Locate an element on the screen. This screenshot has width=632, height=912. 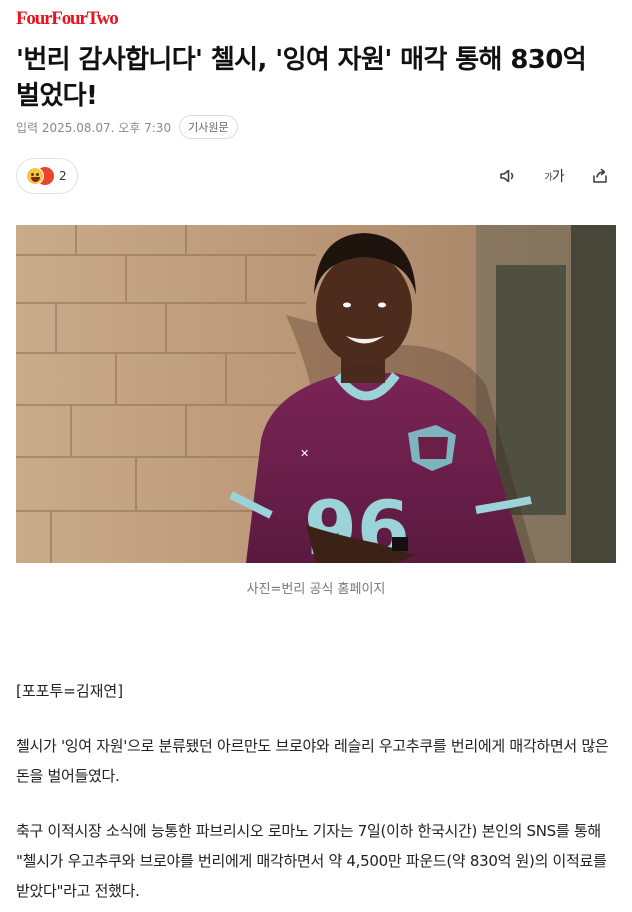
article-meta: 입력 2025.08.07. 오후 7:30 기사원문 is located at coordinates (127, 127).